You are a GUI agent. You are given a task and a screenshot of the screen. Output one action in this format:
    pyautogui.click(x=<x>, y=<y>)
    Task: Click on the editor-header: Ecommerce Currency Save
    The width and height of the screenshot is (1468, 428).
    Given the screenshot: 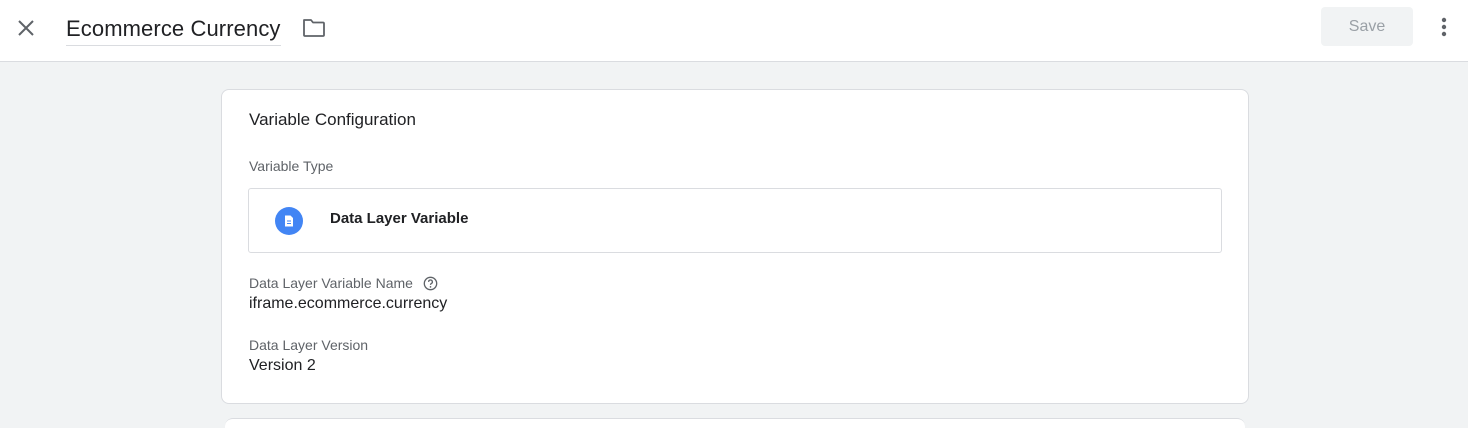 What is the action you would take?
    pyautogui.click(x=734, y=31)
    